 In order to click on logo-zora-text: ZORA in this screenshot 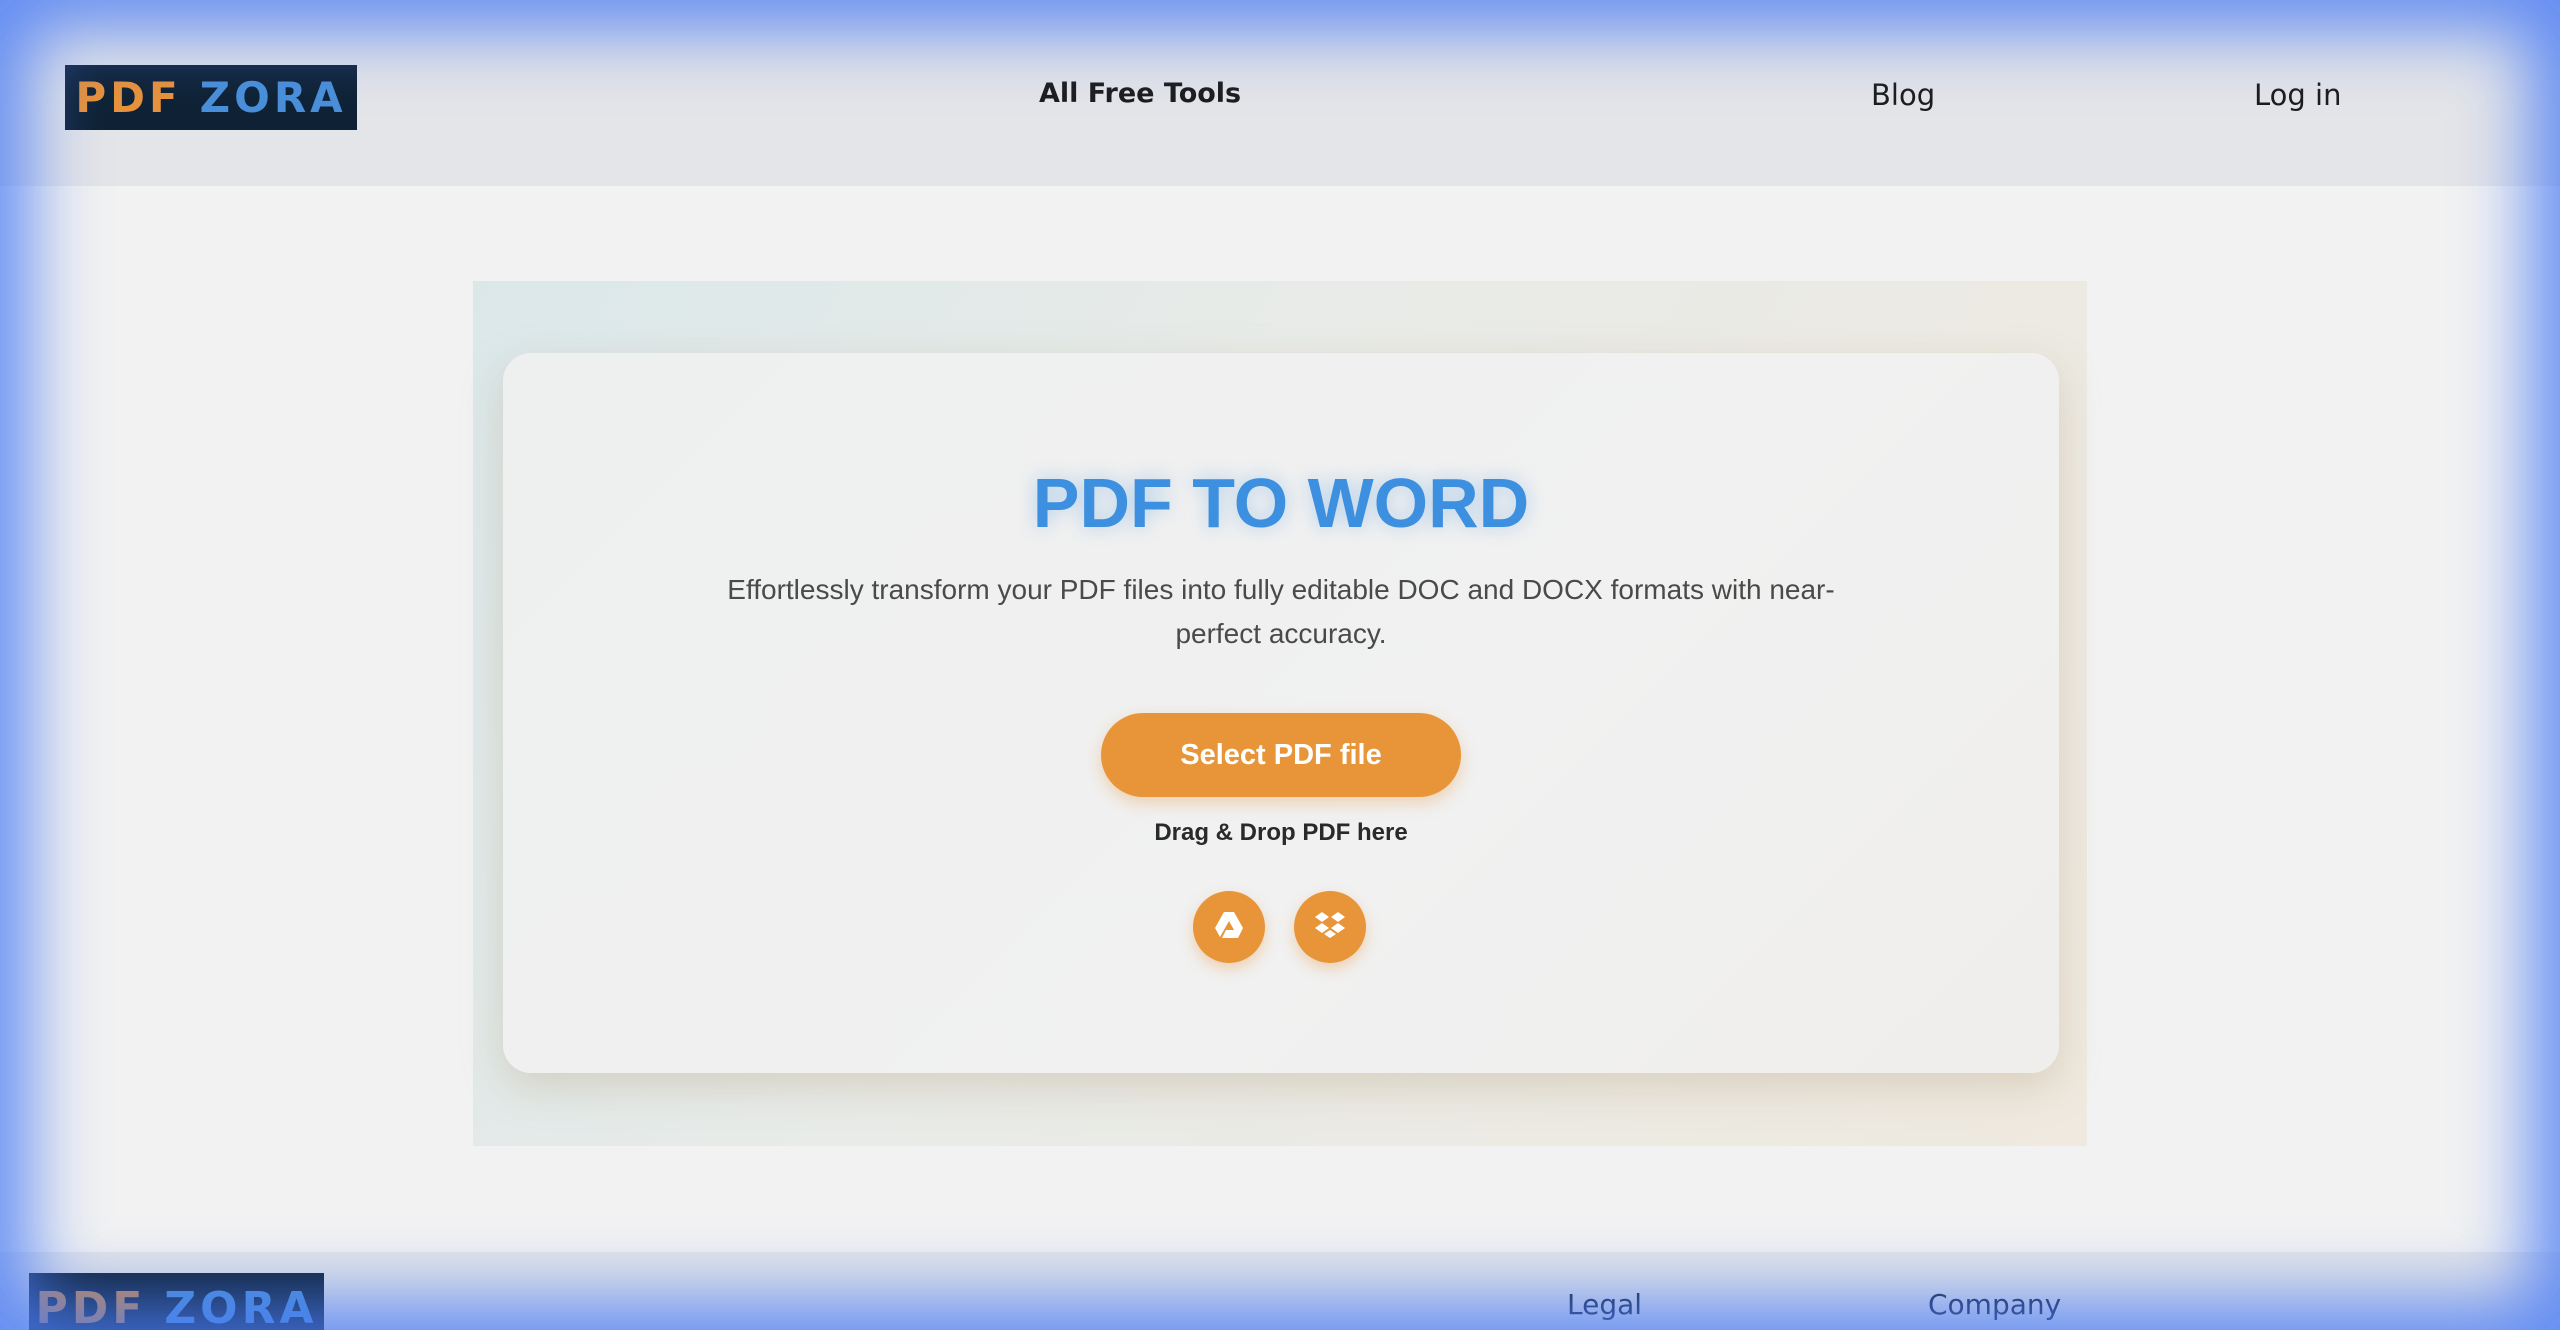, I will do `click(273, 97)`.